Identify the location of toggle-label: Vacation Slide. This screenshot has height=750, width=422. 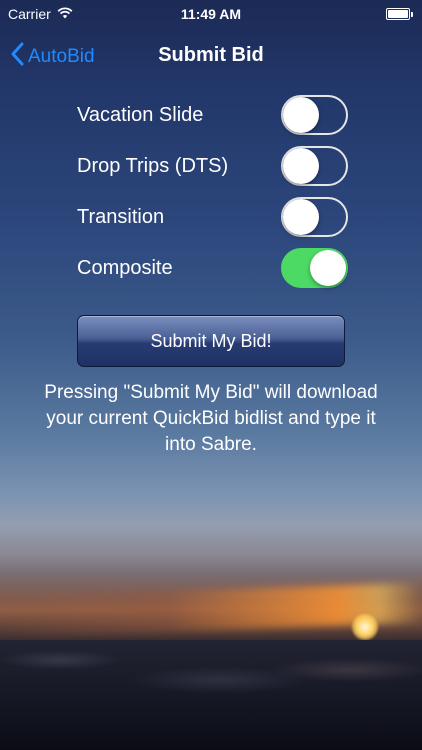
(140, 114).